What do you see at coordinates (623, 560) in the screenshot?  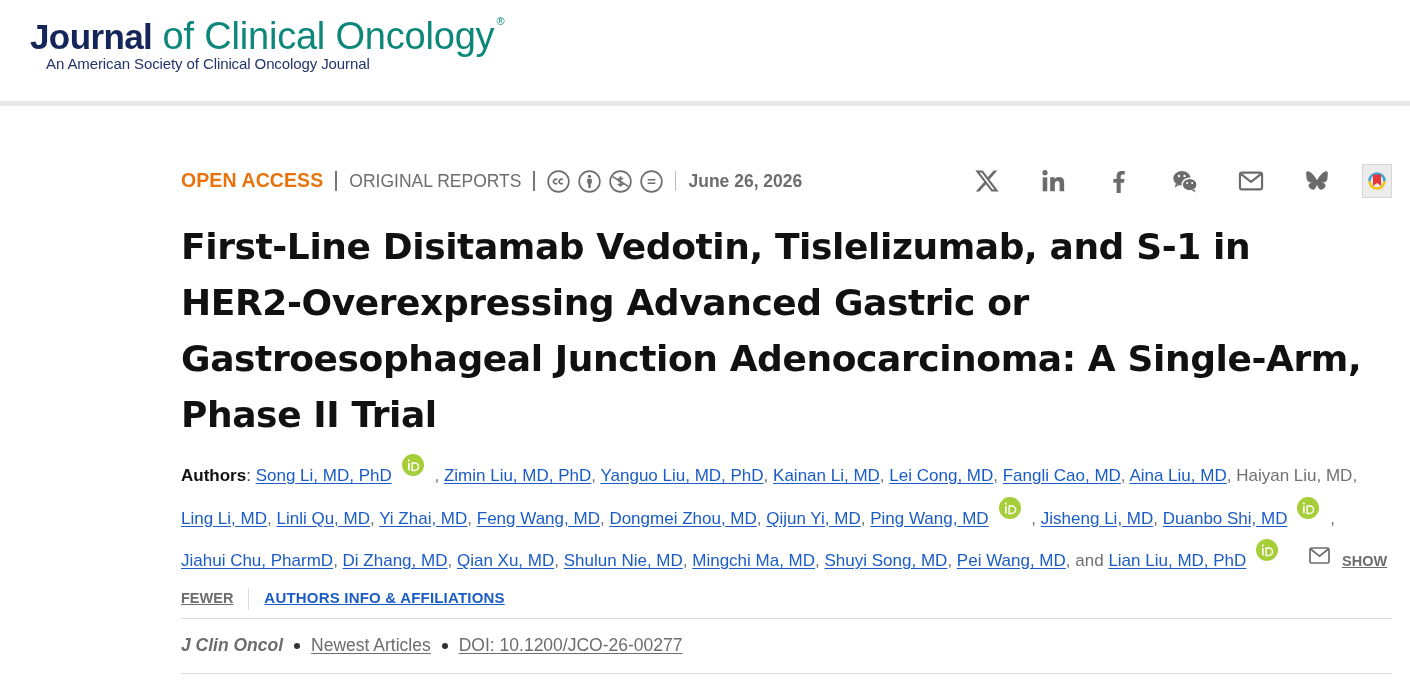 I see `author-link: Shulun Nie, MD` at bounding box center [623, 560].